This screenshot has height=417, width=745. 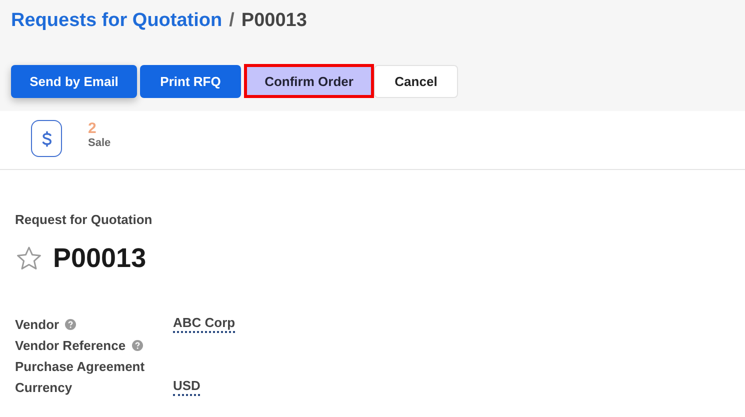 I want to click on dollar-icon, so click(x=46, y=138).